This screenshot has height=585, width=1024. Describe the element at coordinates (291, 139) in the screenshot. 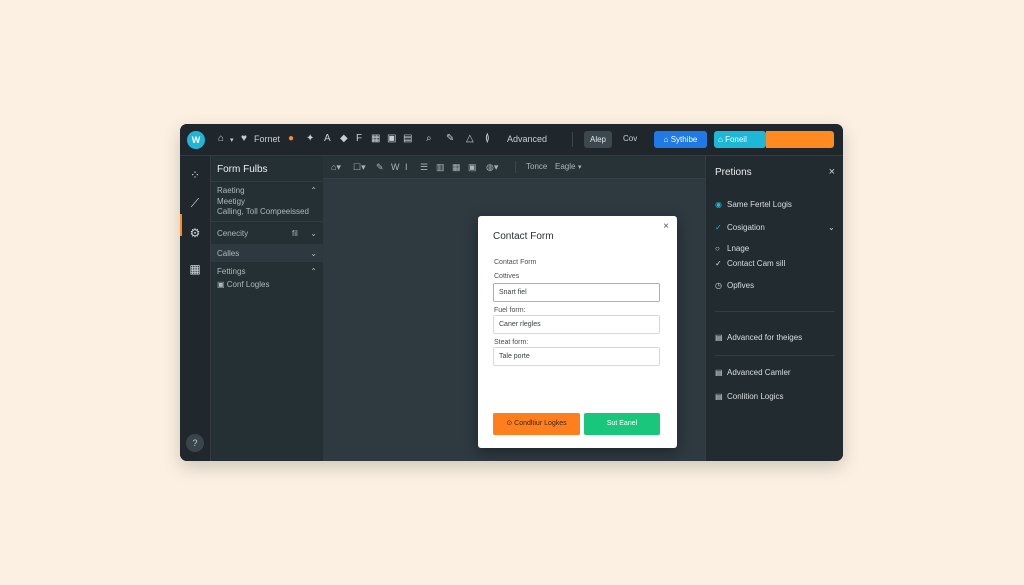

I see `pin-icon: ●` at that location.